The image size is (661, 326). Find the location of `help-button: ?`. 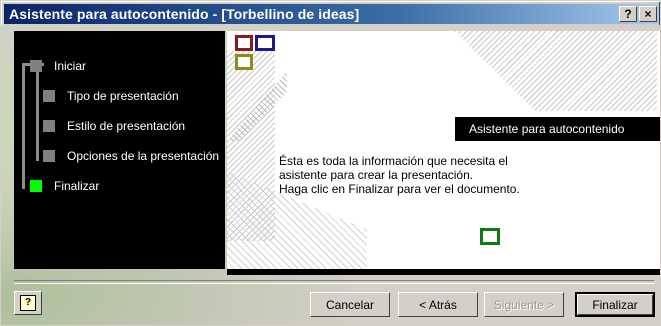

help-button: ? is located at coordinates (28, 303).